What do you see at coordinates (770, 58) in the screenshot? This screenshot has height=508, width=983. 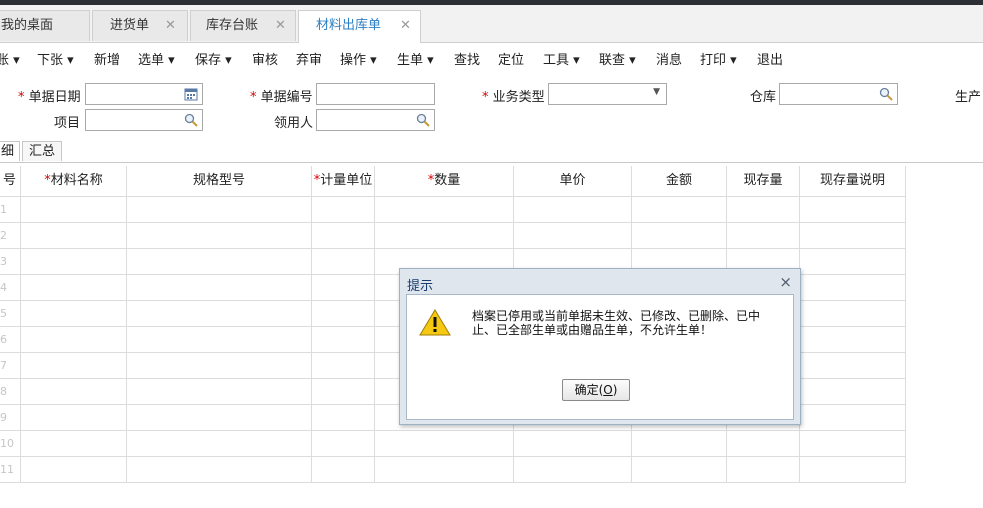 I see `toolbar-exit: 退出` at bounding box center [770, 58].